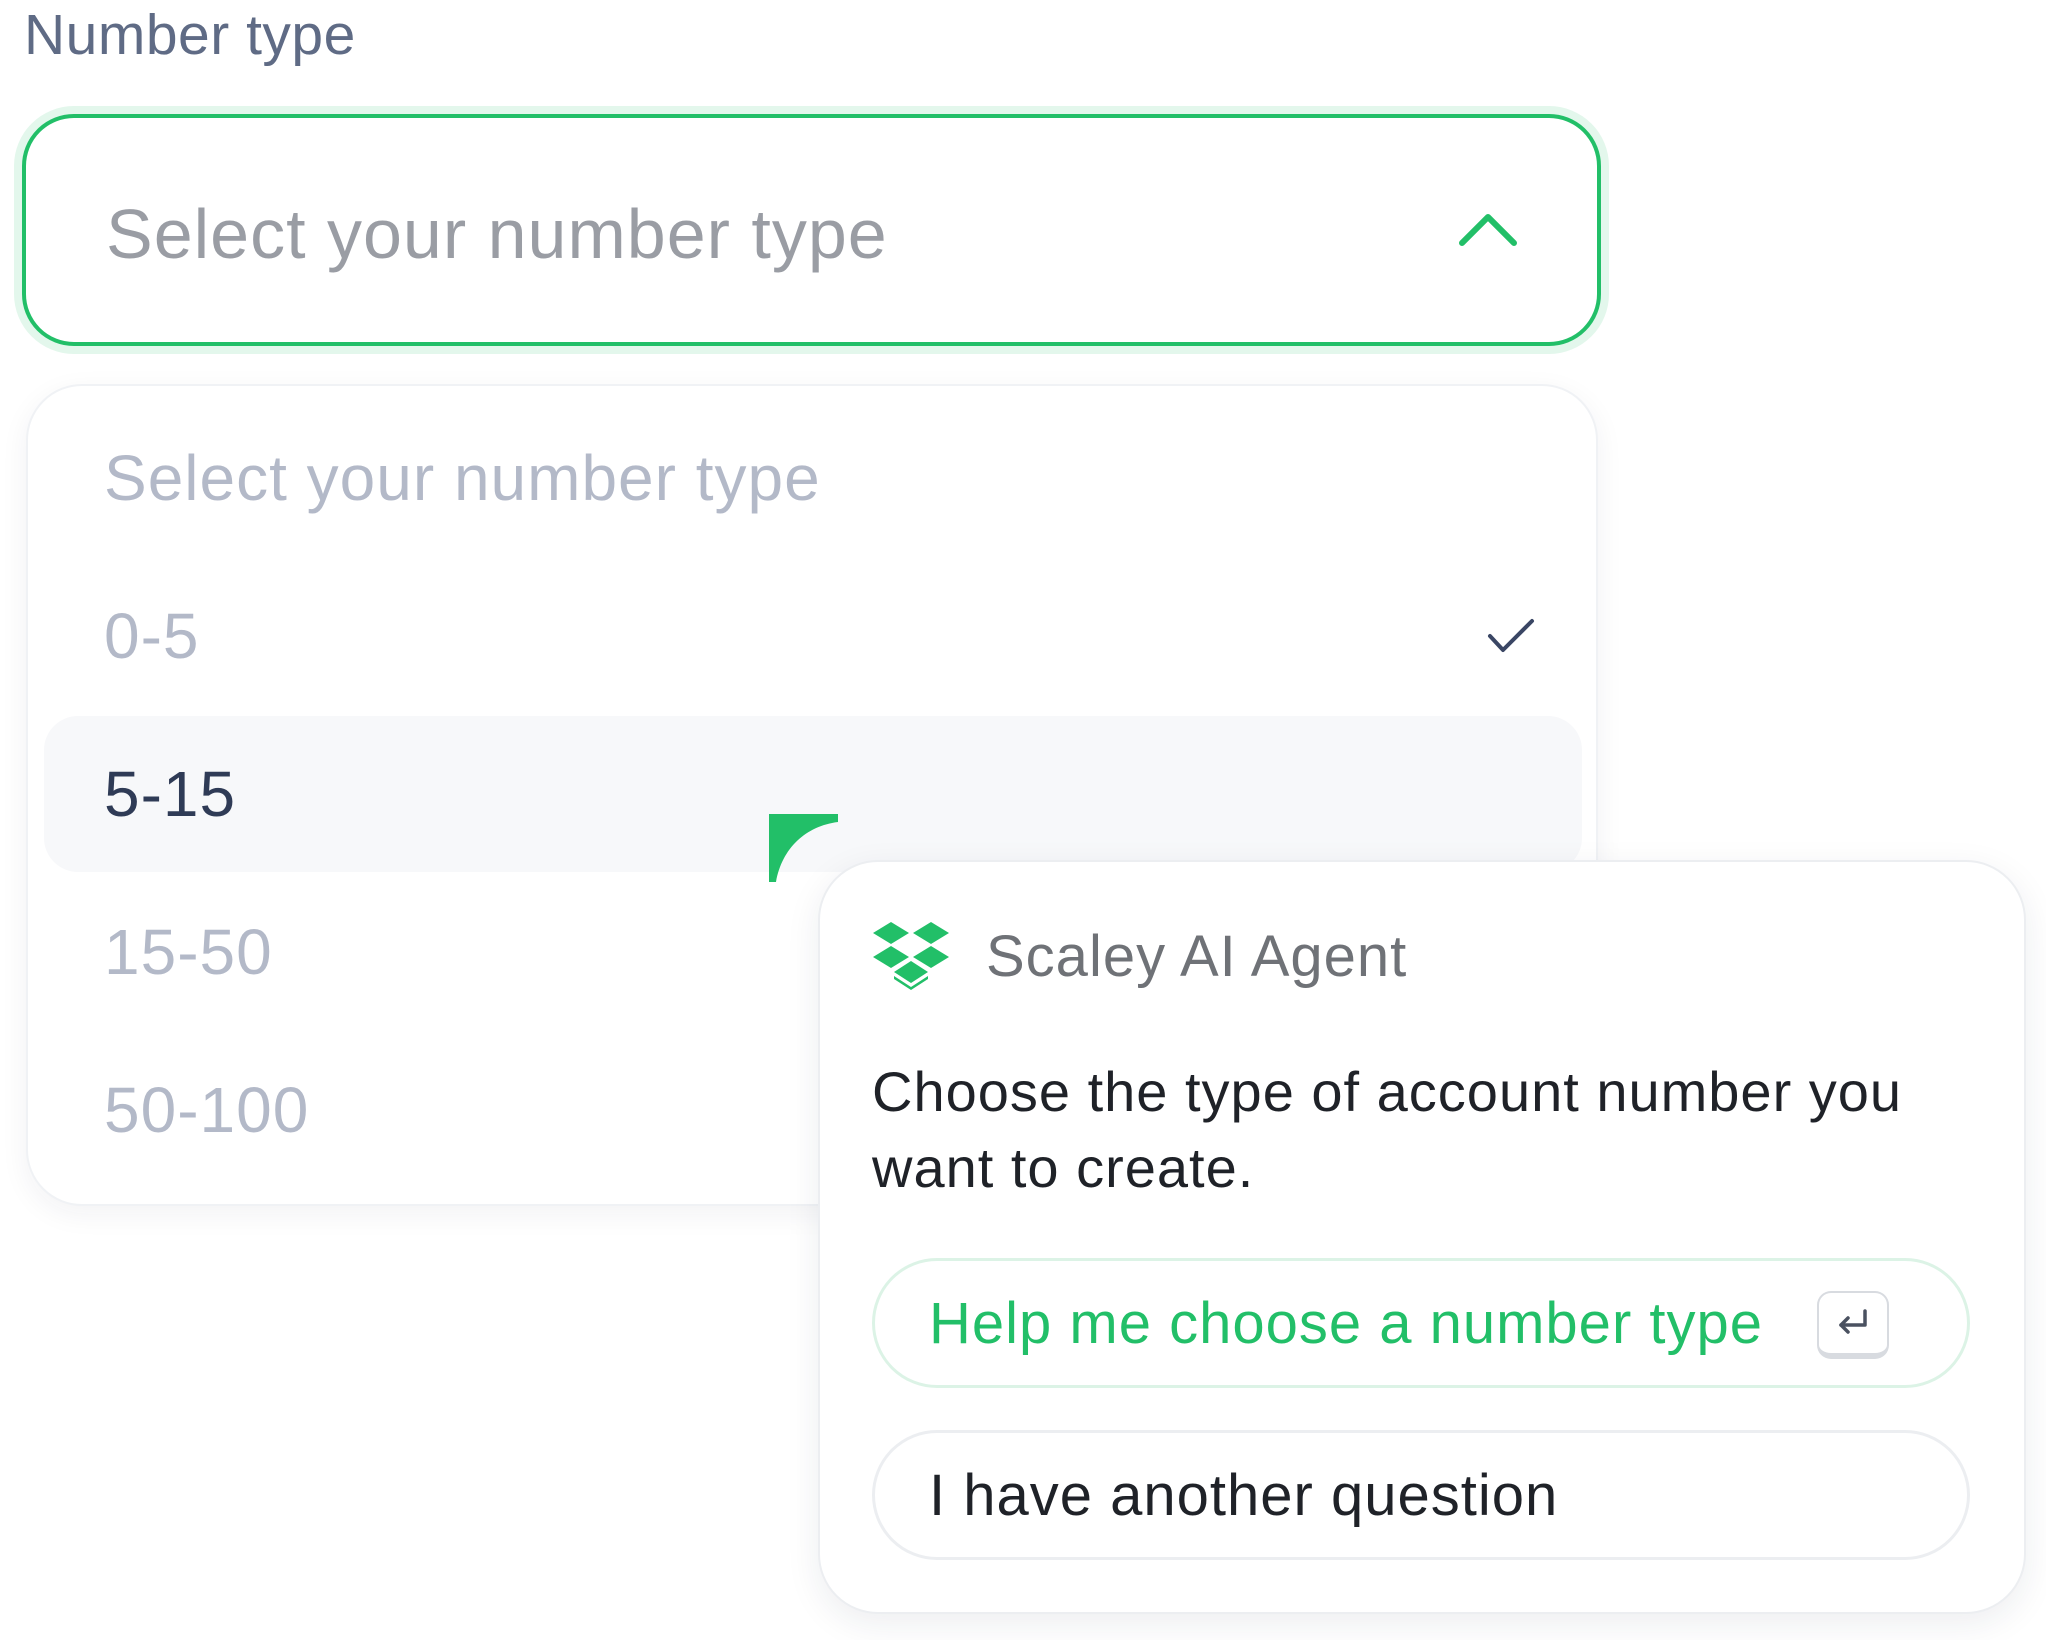  What do you see at coordinates (1488, 230) in the screenshot?
I see `chevron-up-icon` at bounding box center [1488, 230].